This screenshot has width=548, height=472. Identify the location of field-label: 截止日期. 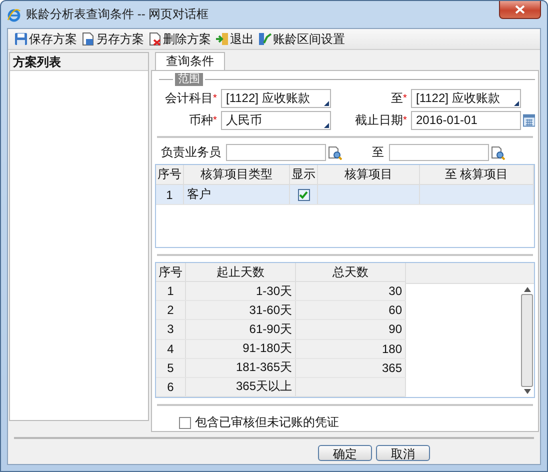
(378, 120).